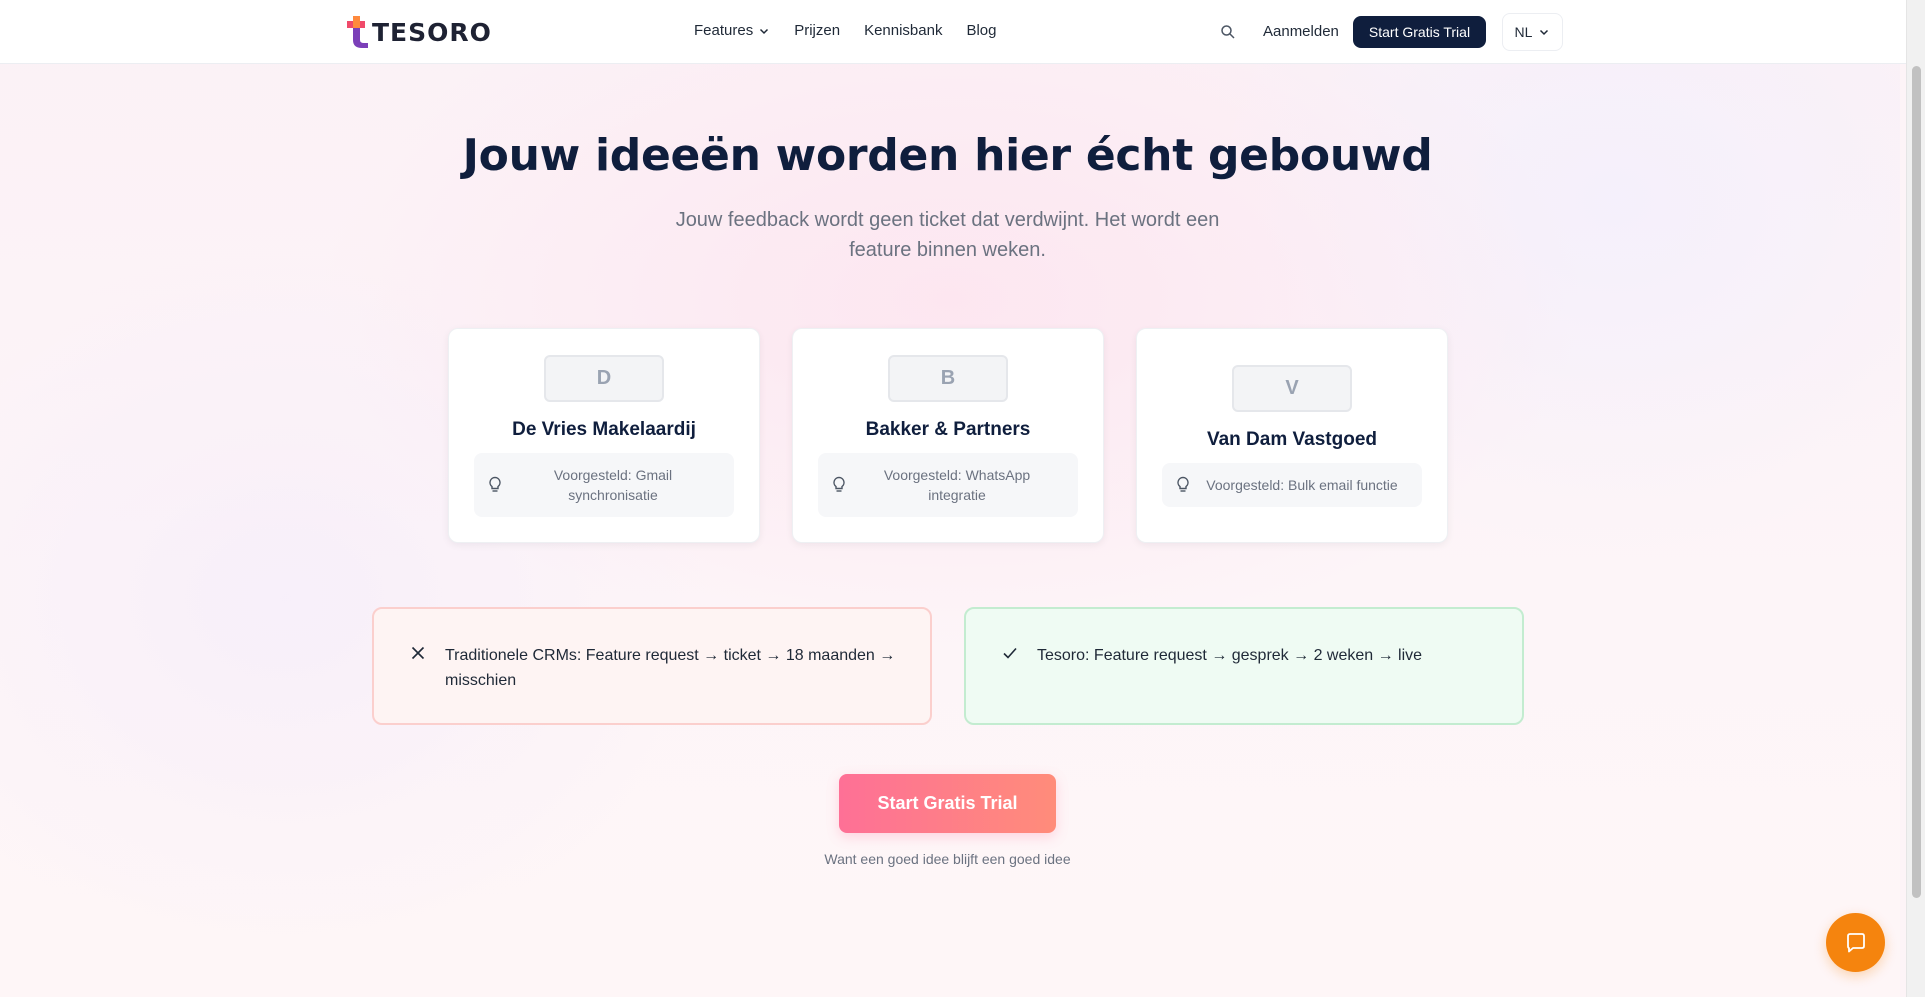 The image size is (1925, 997). I want to click on logo-text: TESORO, so click(432, 32).